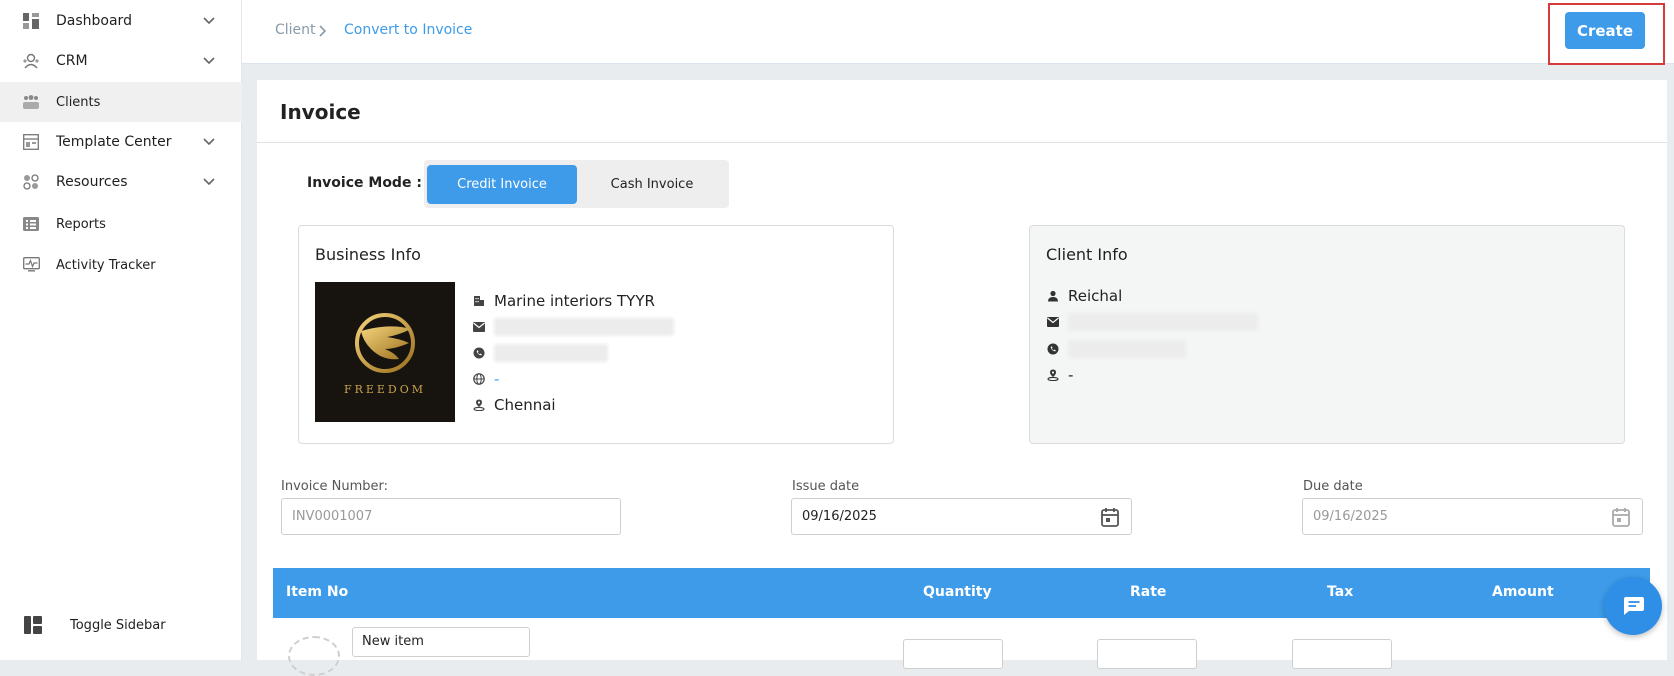  What do you see at coordinates (1163, 322) in the screenshot?
I see `client-email-redacted` at bounding box center [1163, 322].